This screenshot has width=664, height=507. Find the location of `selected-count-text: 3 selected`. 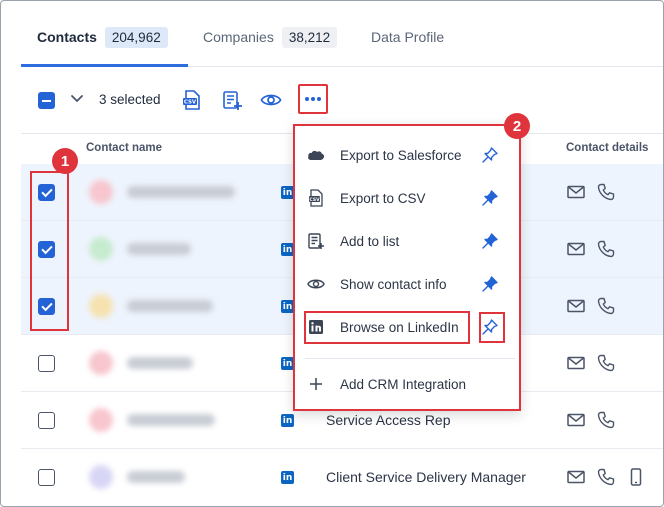

selected-count-text: 3 selected is located at coordinates (130, 99).